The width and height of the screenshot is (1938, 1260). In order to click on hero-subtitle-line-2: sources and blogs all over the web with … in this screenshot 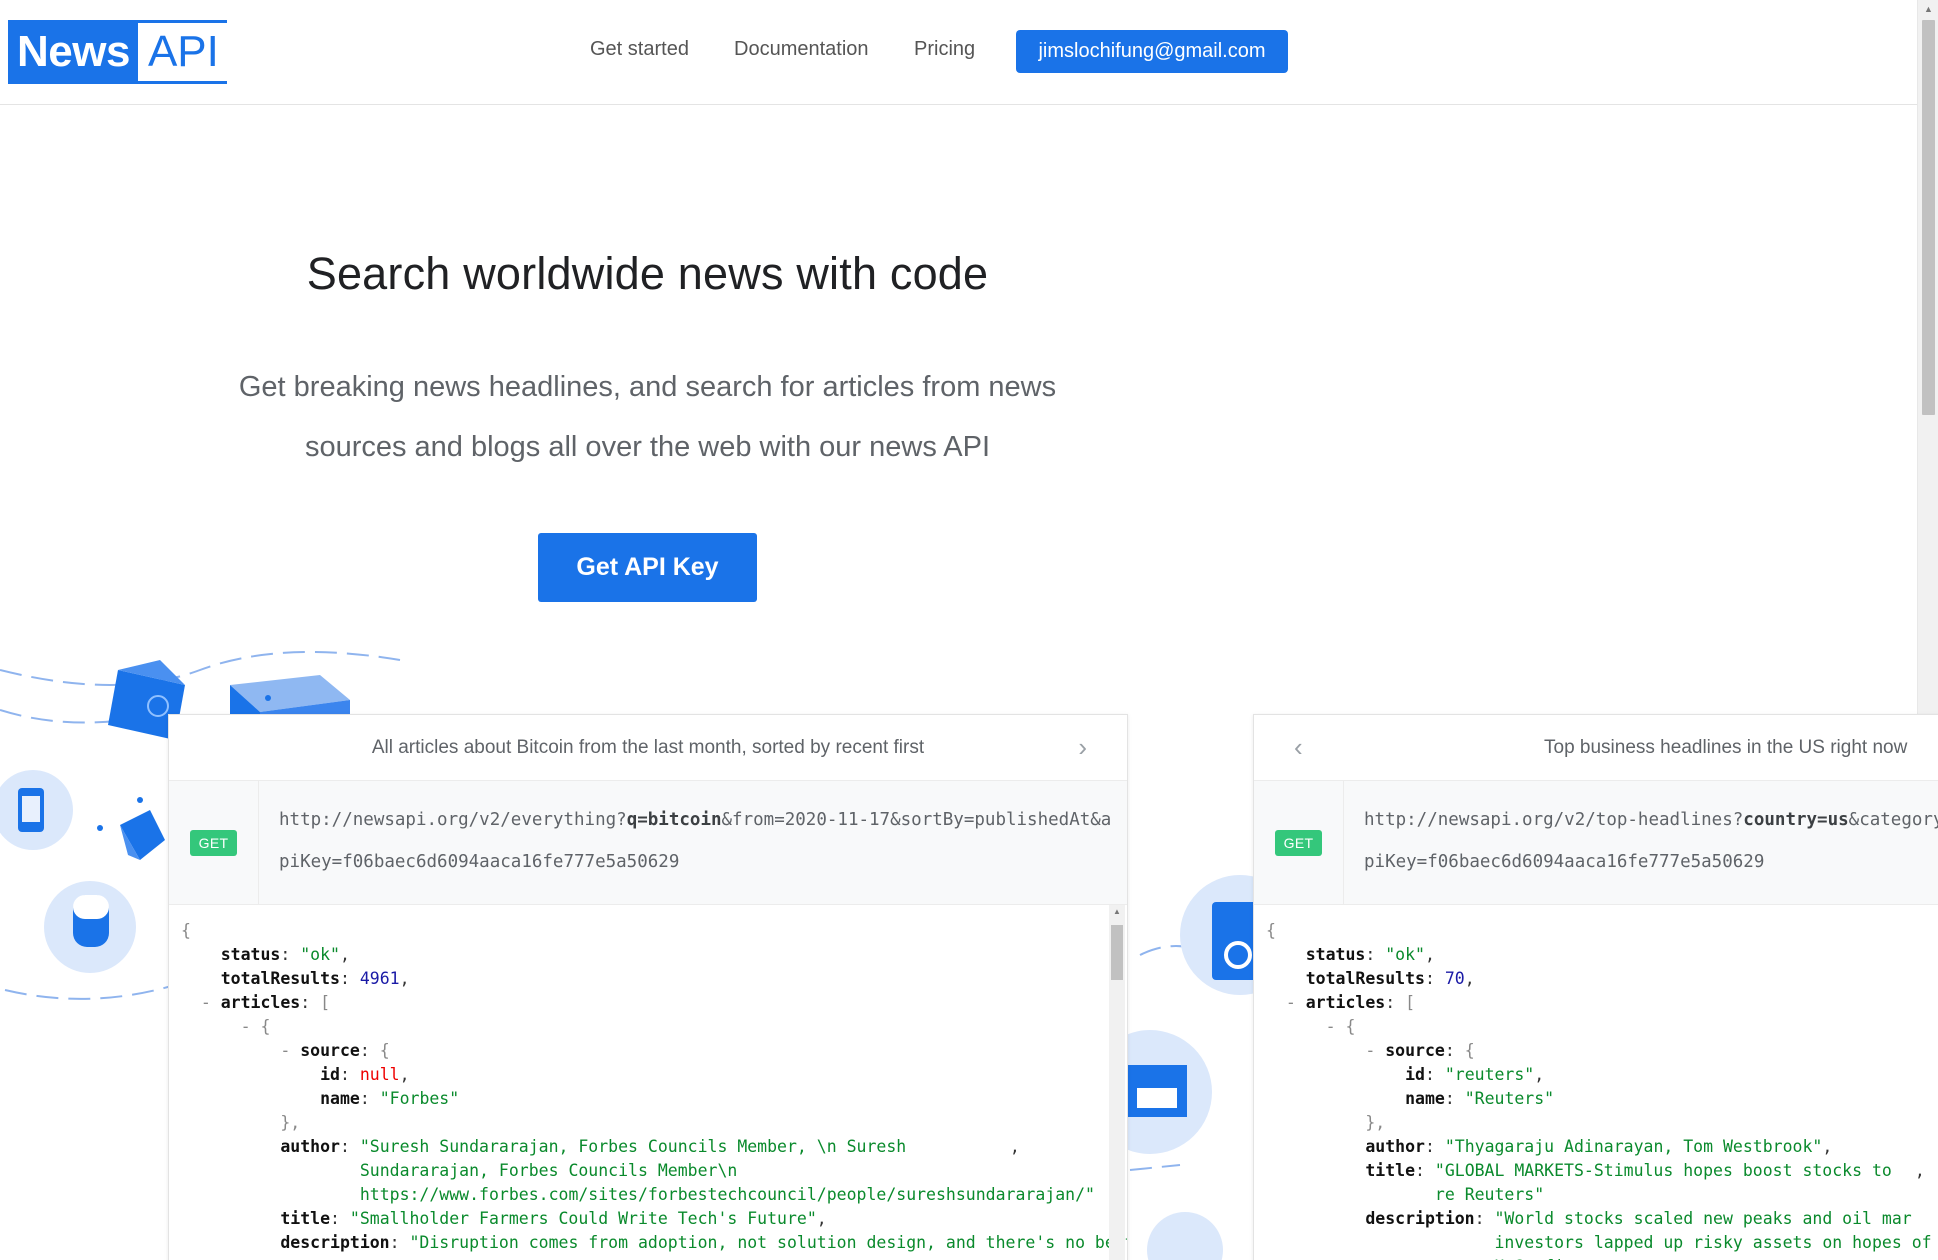, I will do `click(647, 447)`.